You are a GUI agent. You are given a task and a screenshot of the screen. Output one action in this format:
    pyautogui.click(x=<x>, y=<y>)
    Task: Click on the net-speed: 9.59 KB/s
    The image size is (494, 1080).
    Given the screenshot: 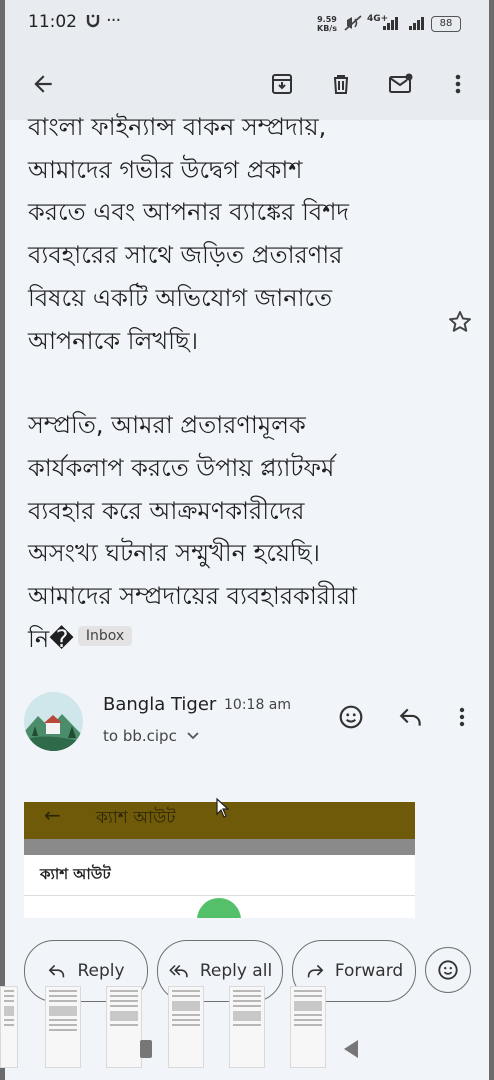 What is the action you would take?
    pyautogui.click(x=327, y=24)
    